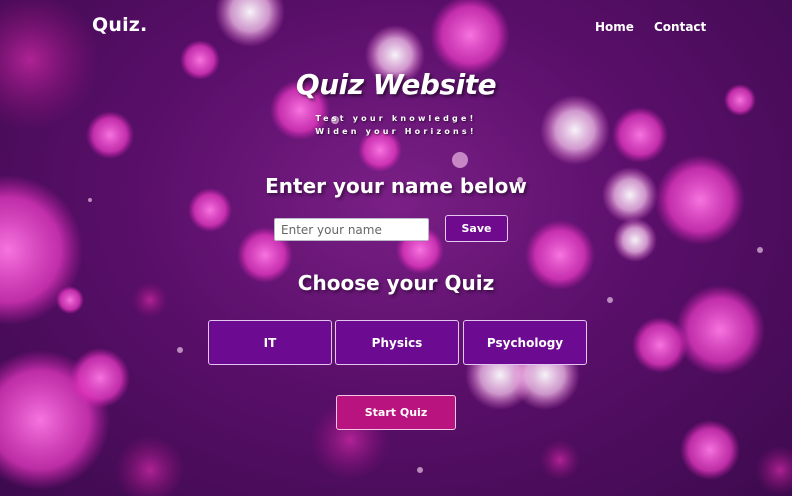  What do you see at coordinates (119, 25) in the screenshot?
I see `brand-logo: Quiz.` at bounding box center [119, 25].